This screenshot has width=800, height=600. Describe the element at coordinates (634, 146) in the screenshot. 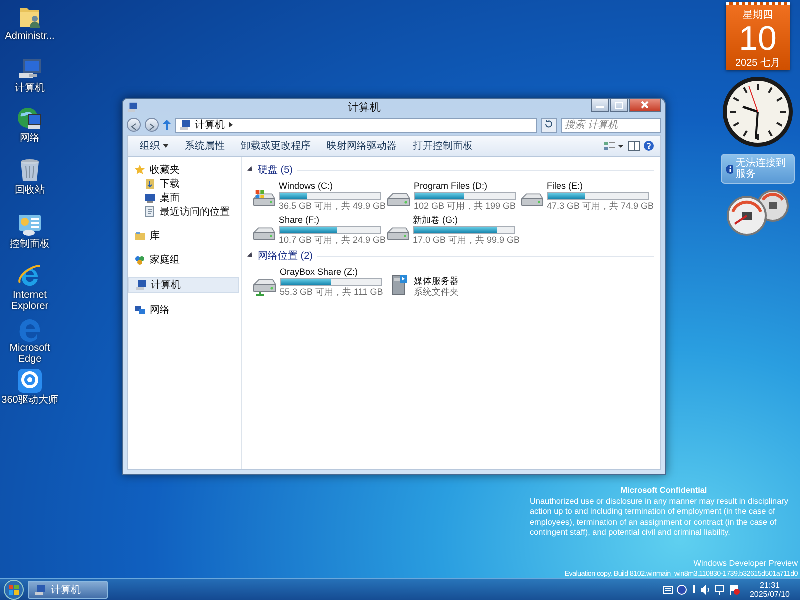

I see `preview-pane-icon` at that location.